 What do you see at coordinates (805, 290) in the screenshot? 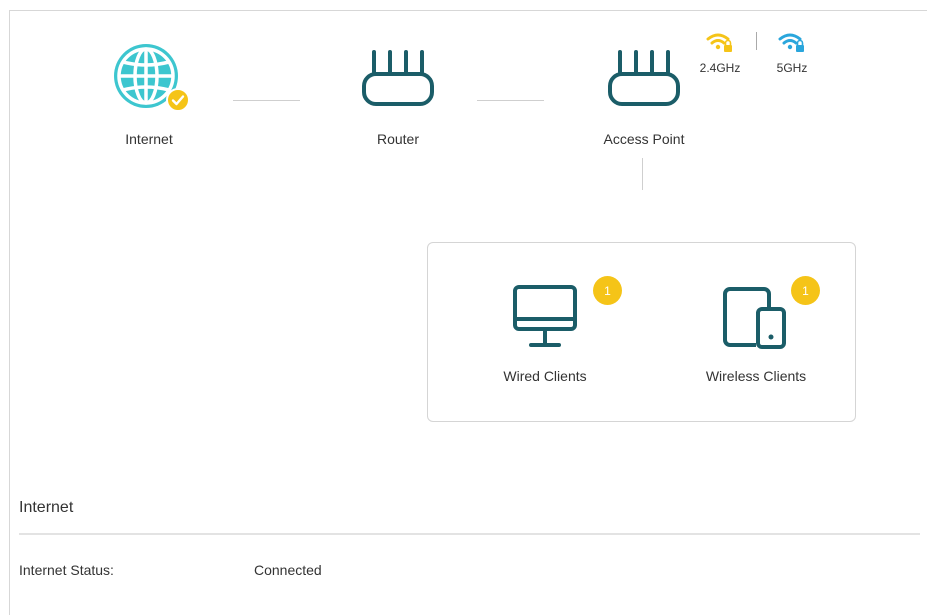
I see `wireless-clients-count-badge: 1` at bounding box center [805, 290].